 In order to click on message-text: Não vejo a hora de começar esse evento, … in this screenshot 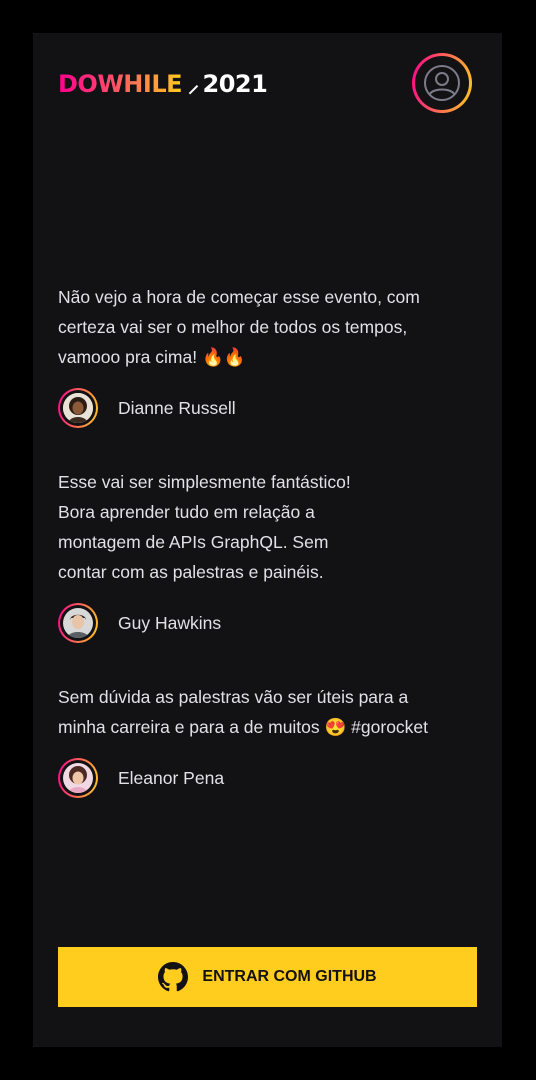, I will do `click(239, 327)`.